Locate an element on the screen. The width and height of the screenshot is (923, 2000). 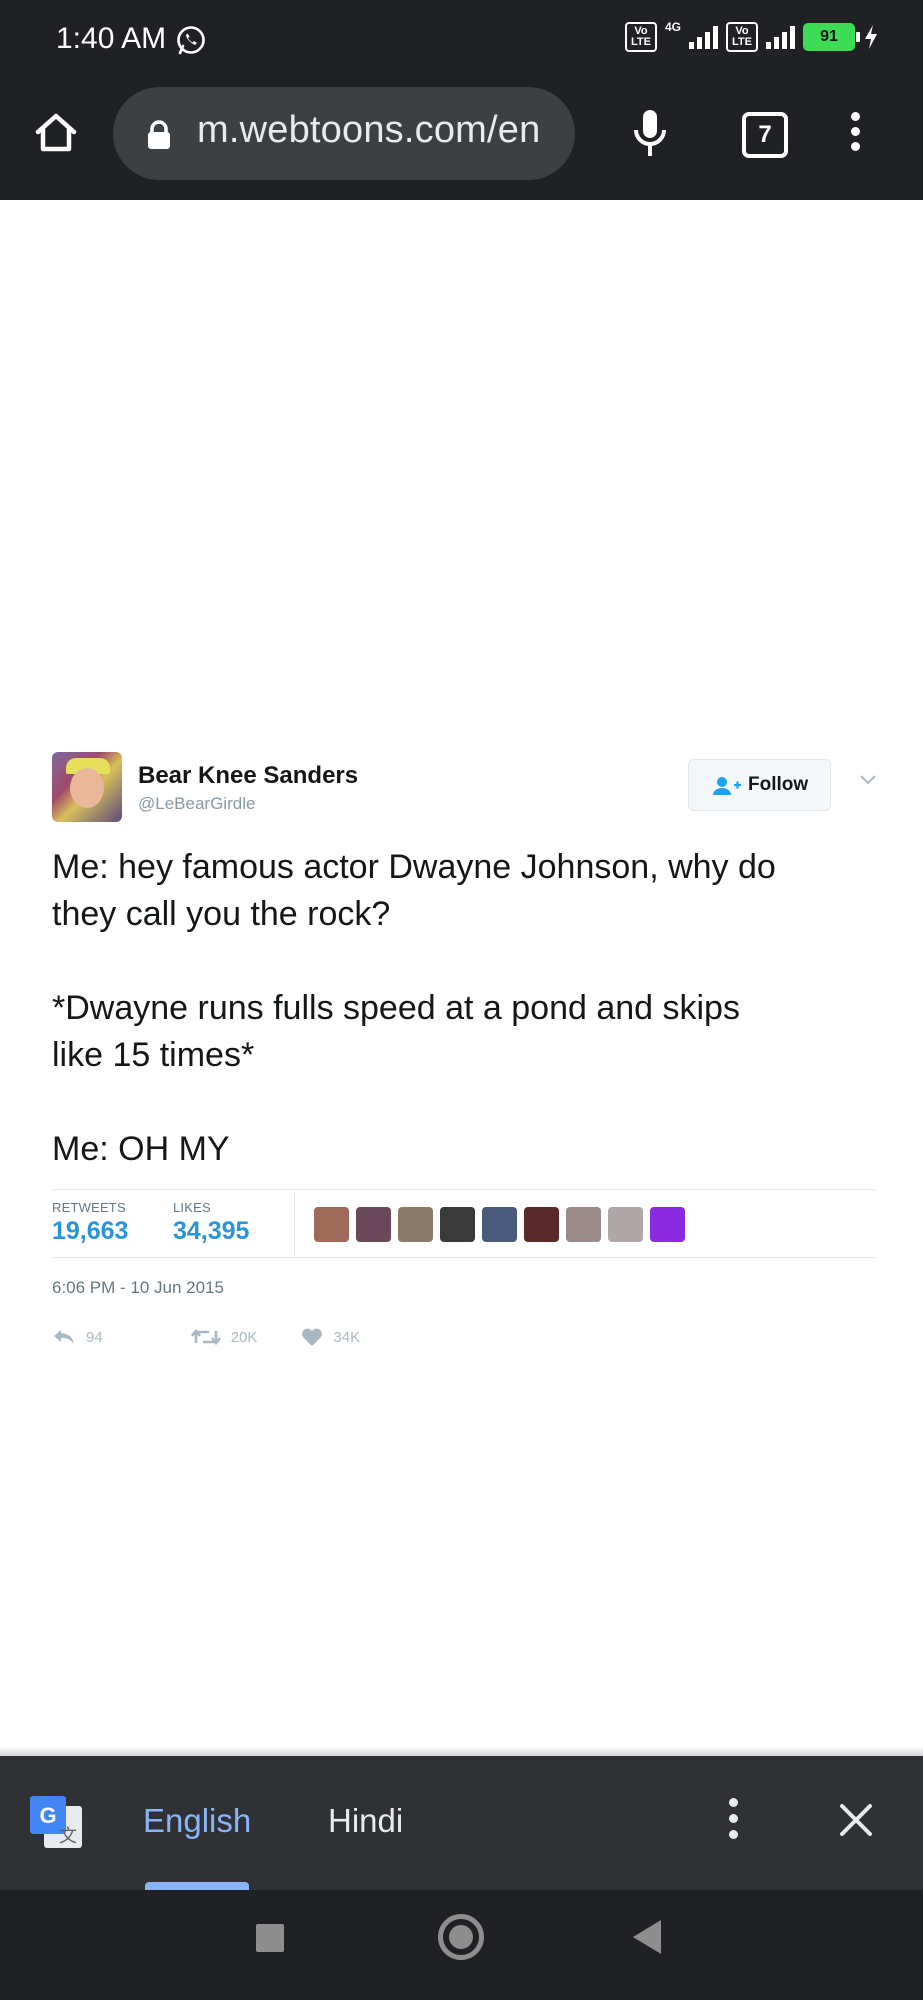
liker-avatars is located at coordinates (499, 1224).